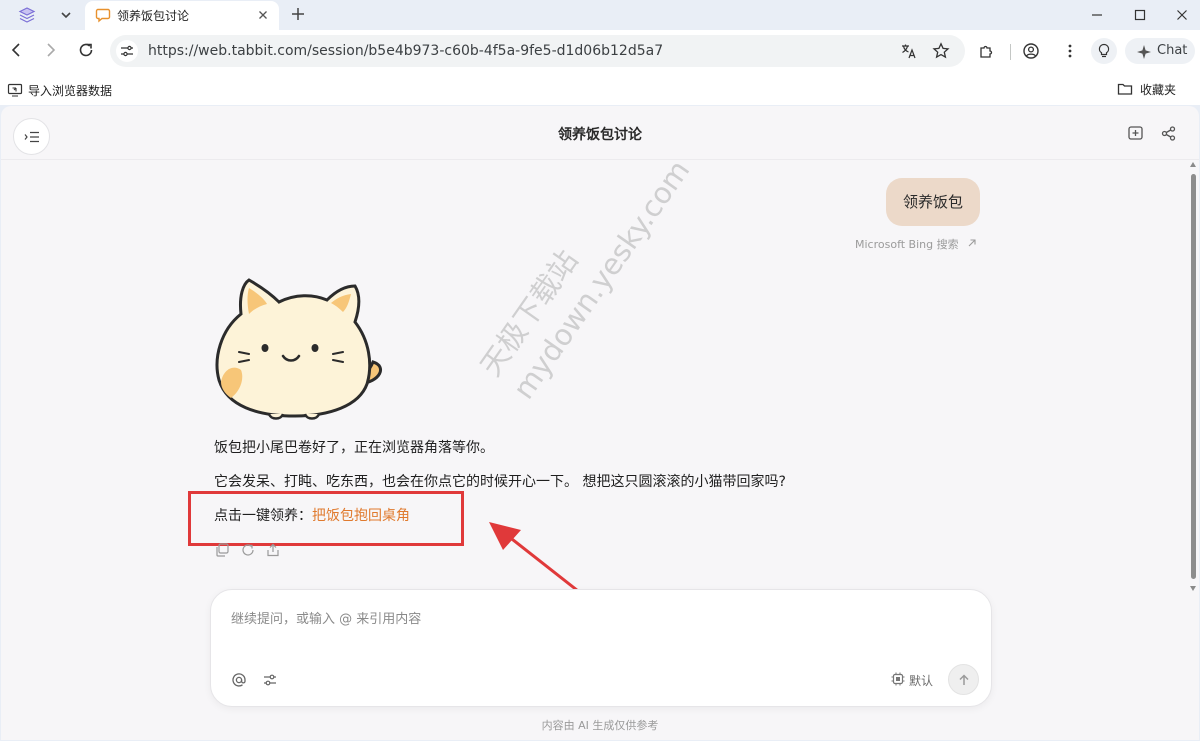 The image size is (1200, 741). What do you see at coordinates (600, 725) in the screenshot?
I see `ai-disclaimer: 内容由 AI 生成仅供参考` at bounding box center [600, 725].